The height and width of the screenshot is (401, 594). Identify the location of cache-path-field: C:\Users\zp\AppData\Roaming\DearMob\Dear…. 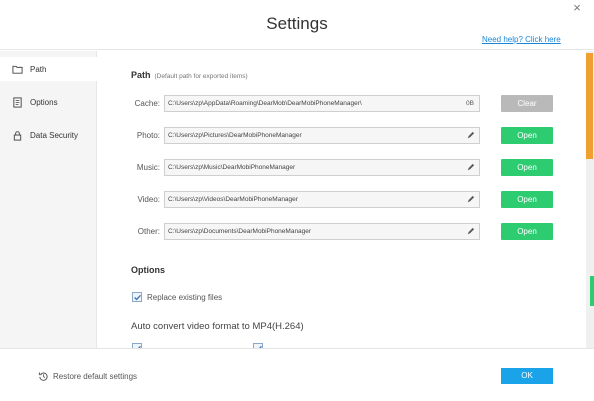
(322, 103).